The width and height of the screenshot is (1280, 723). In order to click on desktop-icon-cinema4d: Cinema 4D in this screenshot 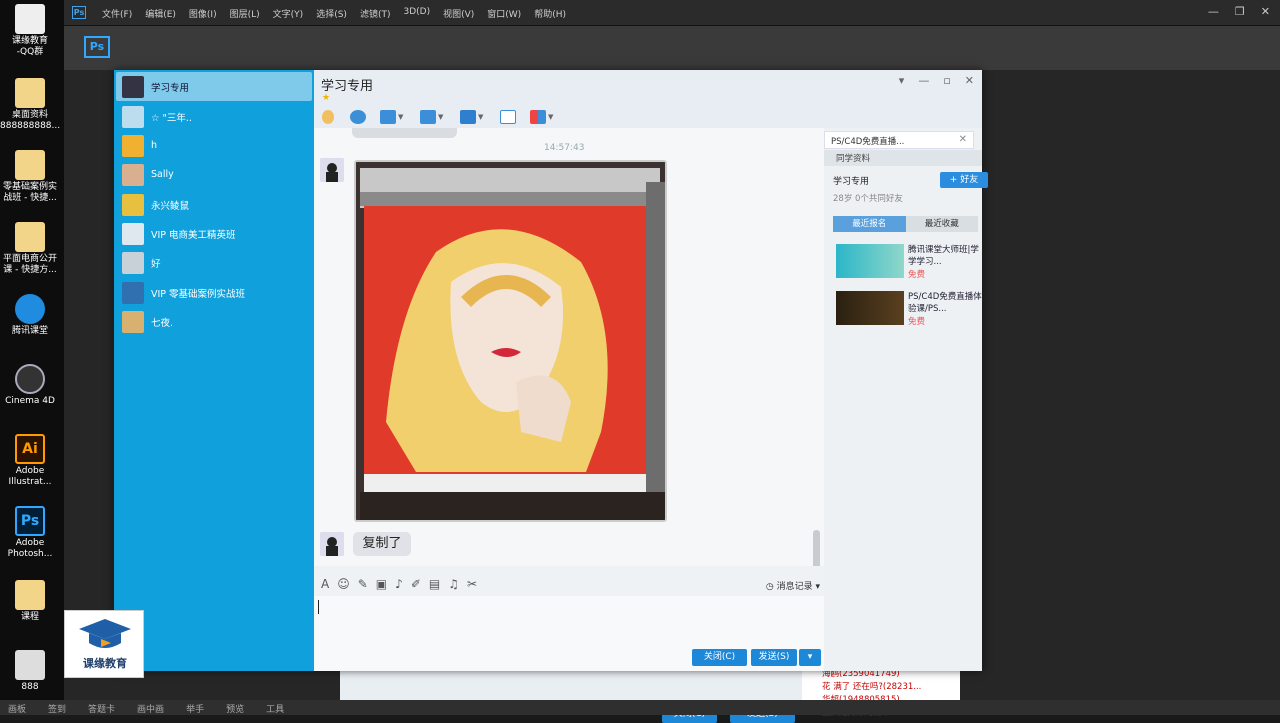, I will do `click(30, 385)`.